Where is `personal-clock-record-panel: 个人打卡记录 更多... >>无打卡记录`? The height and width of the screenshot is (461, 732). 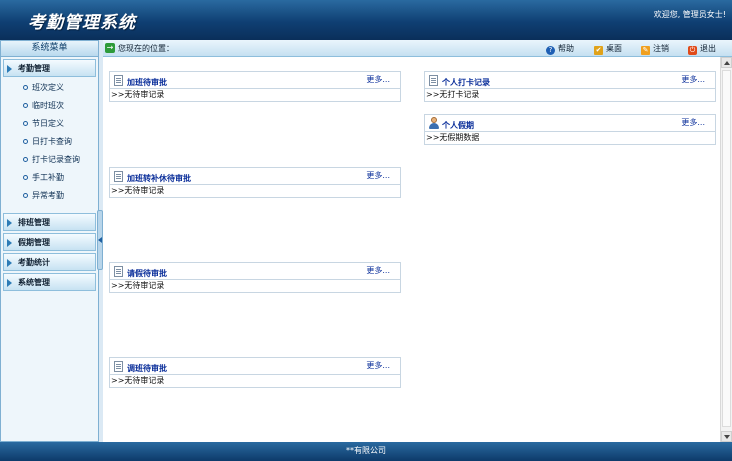 personal-clock-record-panel: 个人打卡记录 更多... >>无打卡记录 is located at coordinates (570, 86).